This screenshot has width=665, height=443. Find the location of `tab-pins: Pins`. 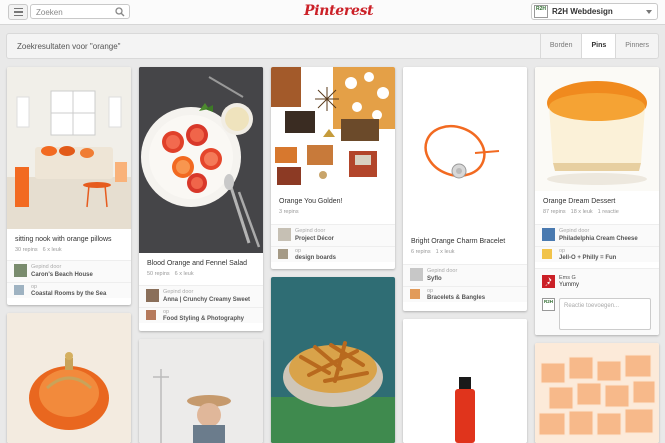

tab-pins: Pins is located at coordinates (598, 46).